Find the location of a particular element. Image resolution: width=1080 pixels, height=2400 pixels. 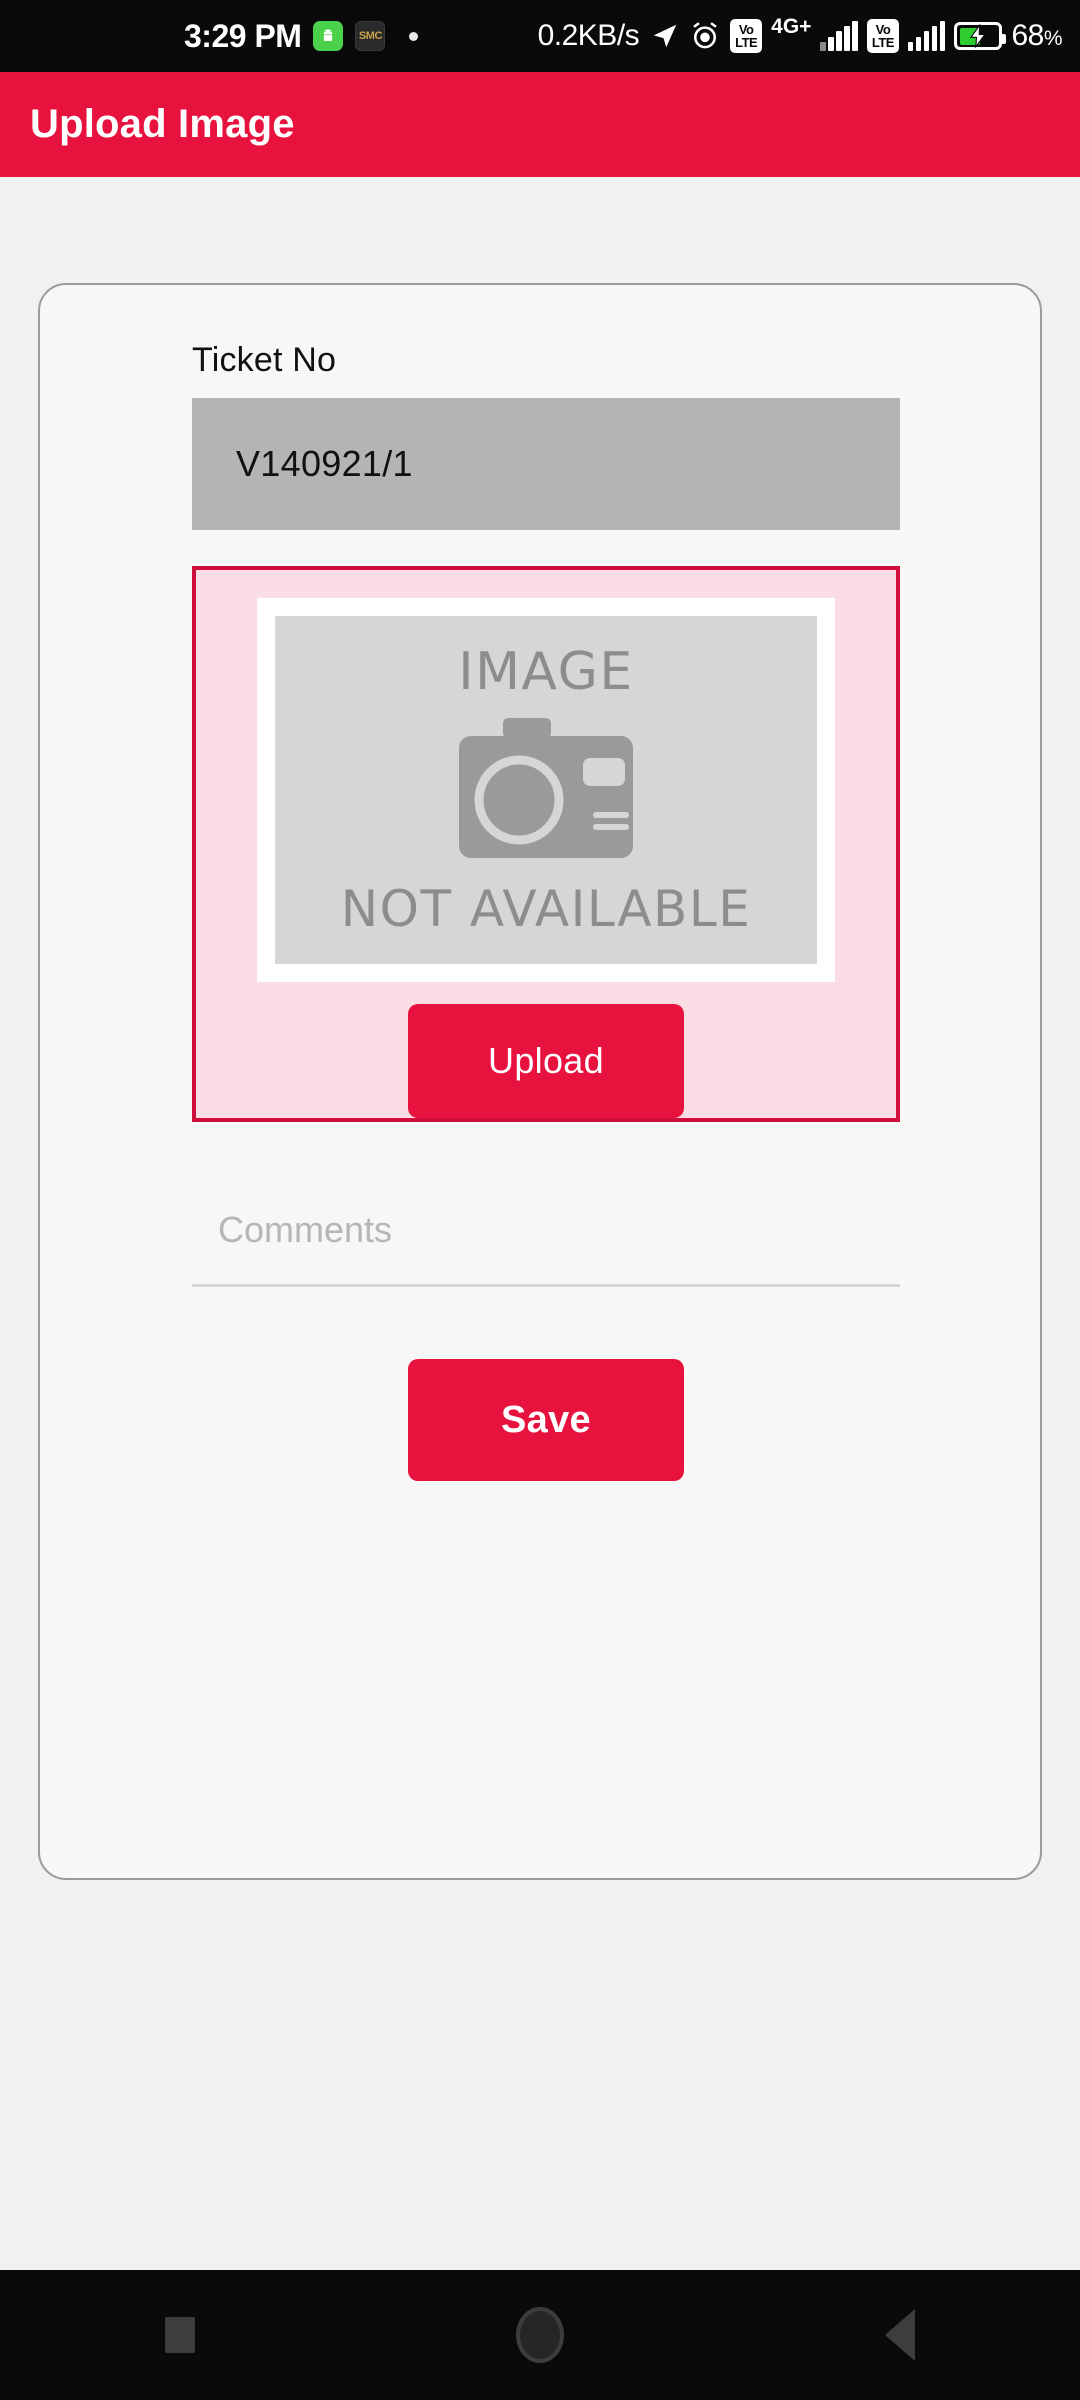

volte-icon-sim1: Vo LTE is located at coordinates (746, 36).